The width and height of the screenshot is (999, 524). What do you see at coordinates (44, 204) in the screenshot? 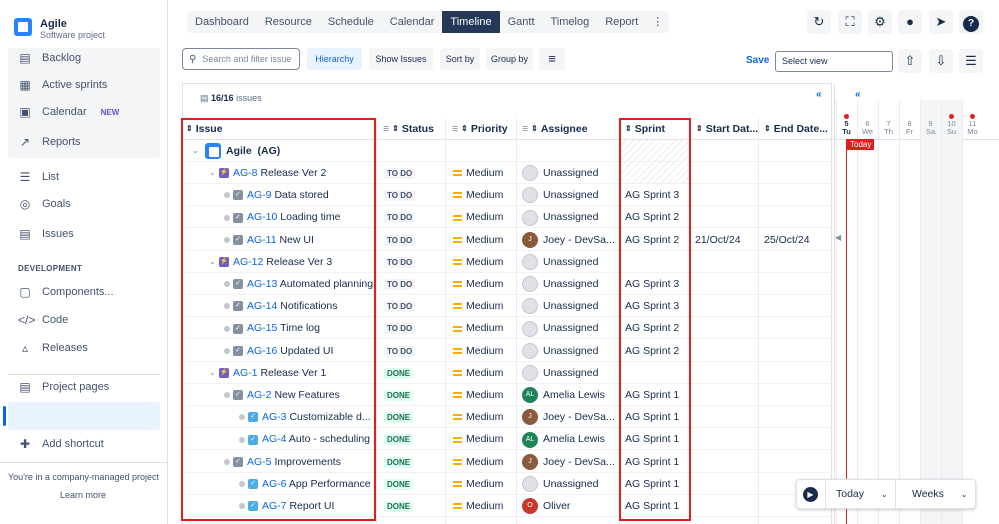
I see `sidebar-item-goals: ◎ Goals` at bounding box center [44, 204].